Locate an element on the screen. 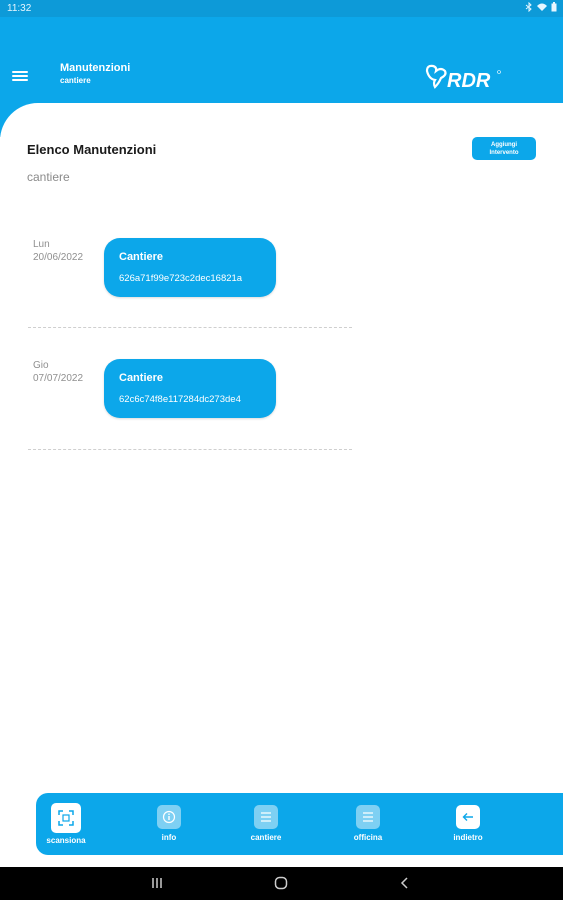  recent-apps-icon is located at coordinates (157, 883).